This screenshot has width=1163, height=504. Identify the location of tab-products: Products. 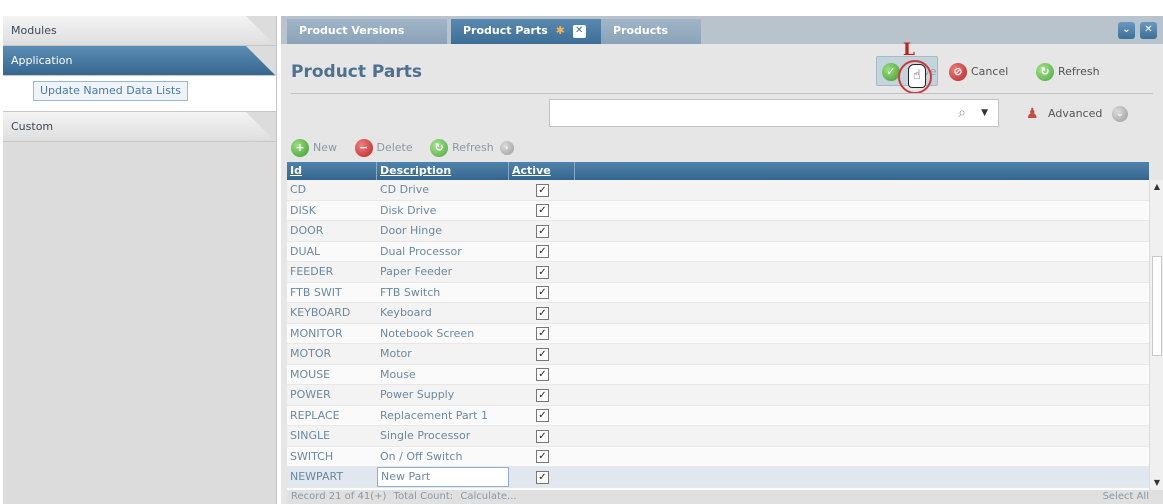
(651, 31).